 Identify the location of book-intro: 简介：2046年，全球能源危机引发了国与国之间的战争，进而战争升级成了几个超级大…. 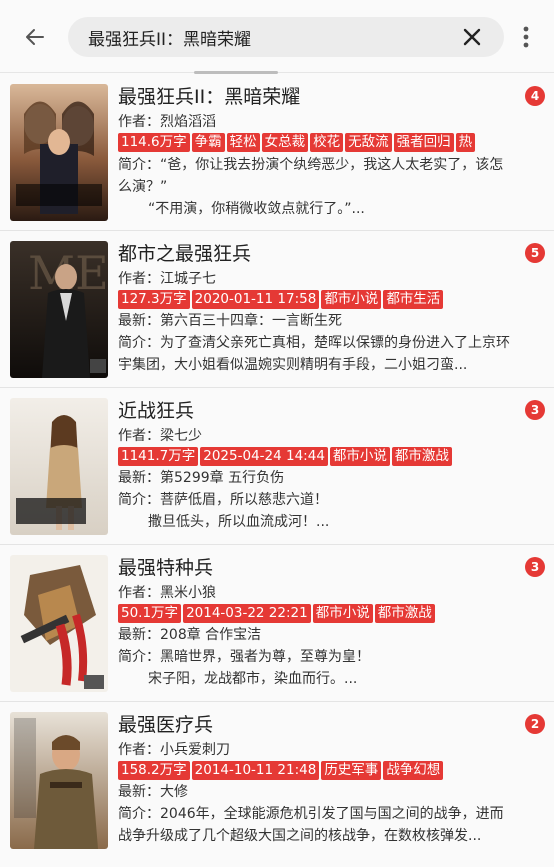
(311, 825).